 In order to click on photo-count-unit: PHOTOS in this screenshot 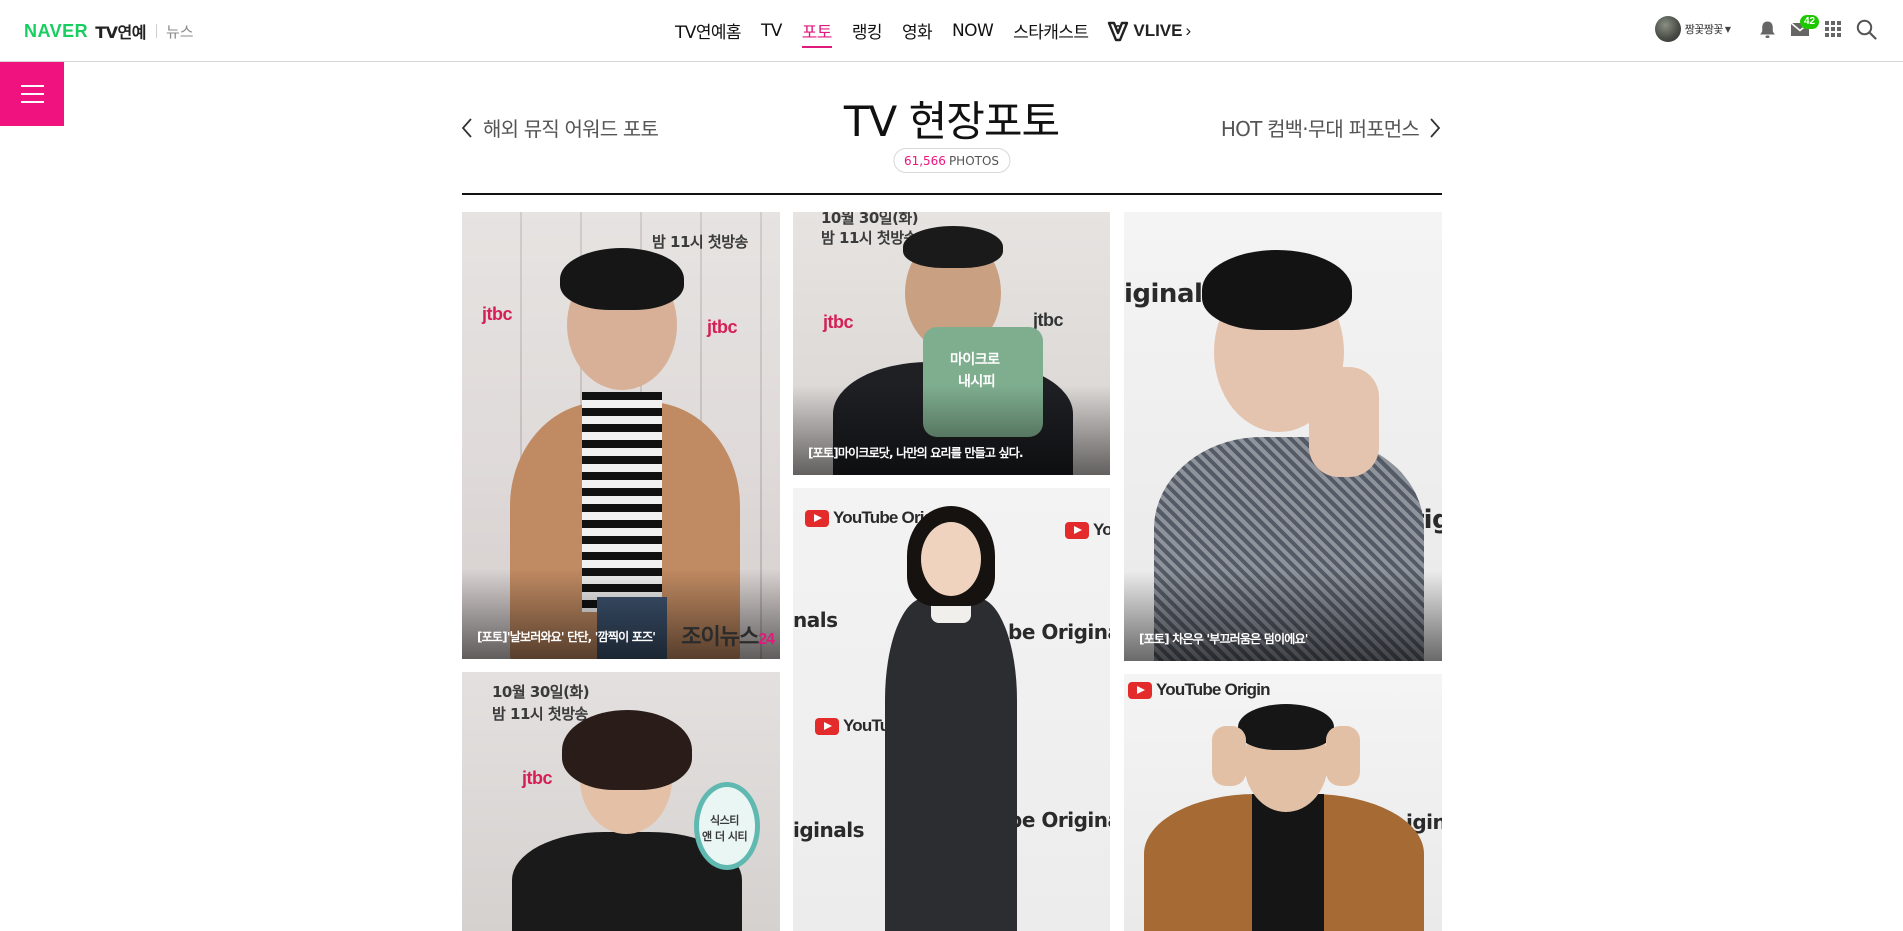, I will do `click(974, 160)`.